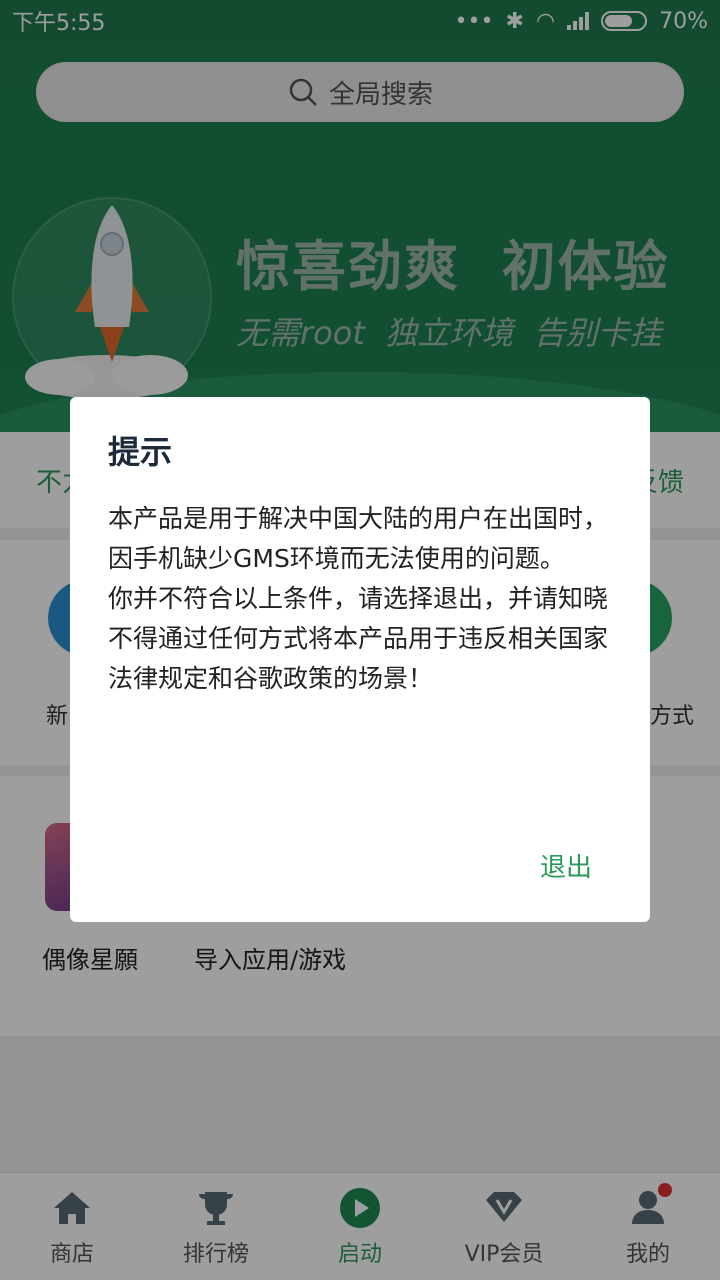 This screenshot has width=720, height=1280. What do you see at coordinates (140, 452) in the screenshot?
I see `dialog-title: 提示` at bounding box center [140, 452].